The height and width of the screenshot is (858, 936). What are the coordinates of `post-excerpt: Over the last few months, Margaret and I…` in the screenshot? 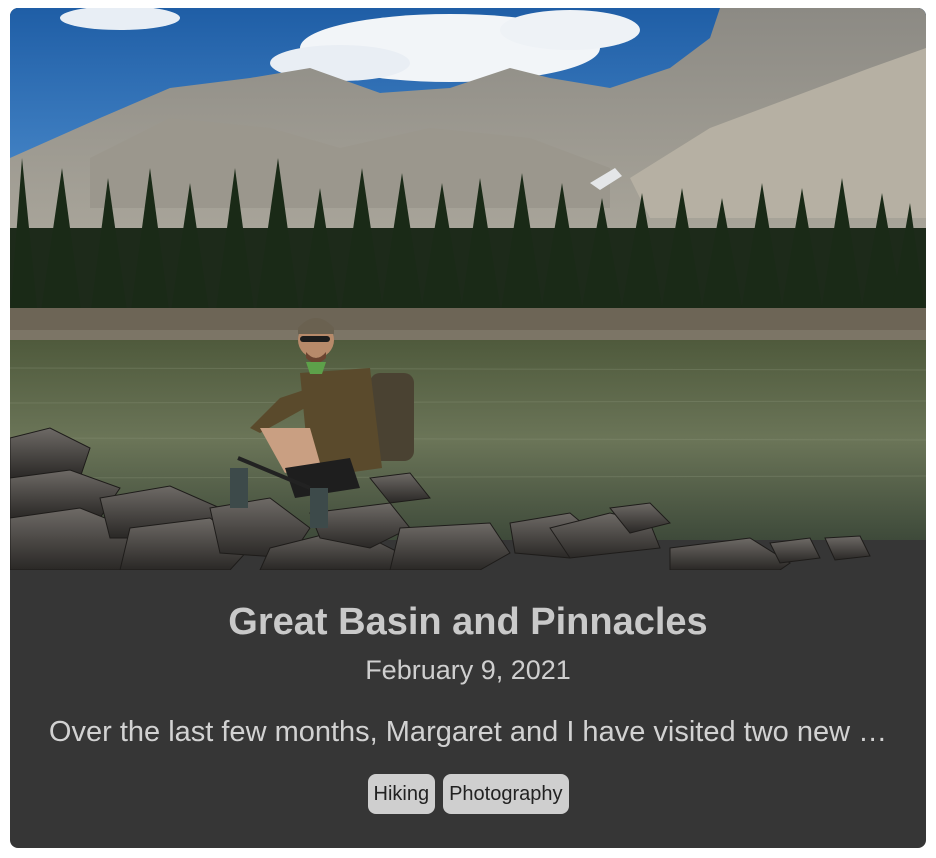 It's located at (468, 732).